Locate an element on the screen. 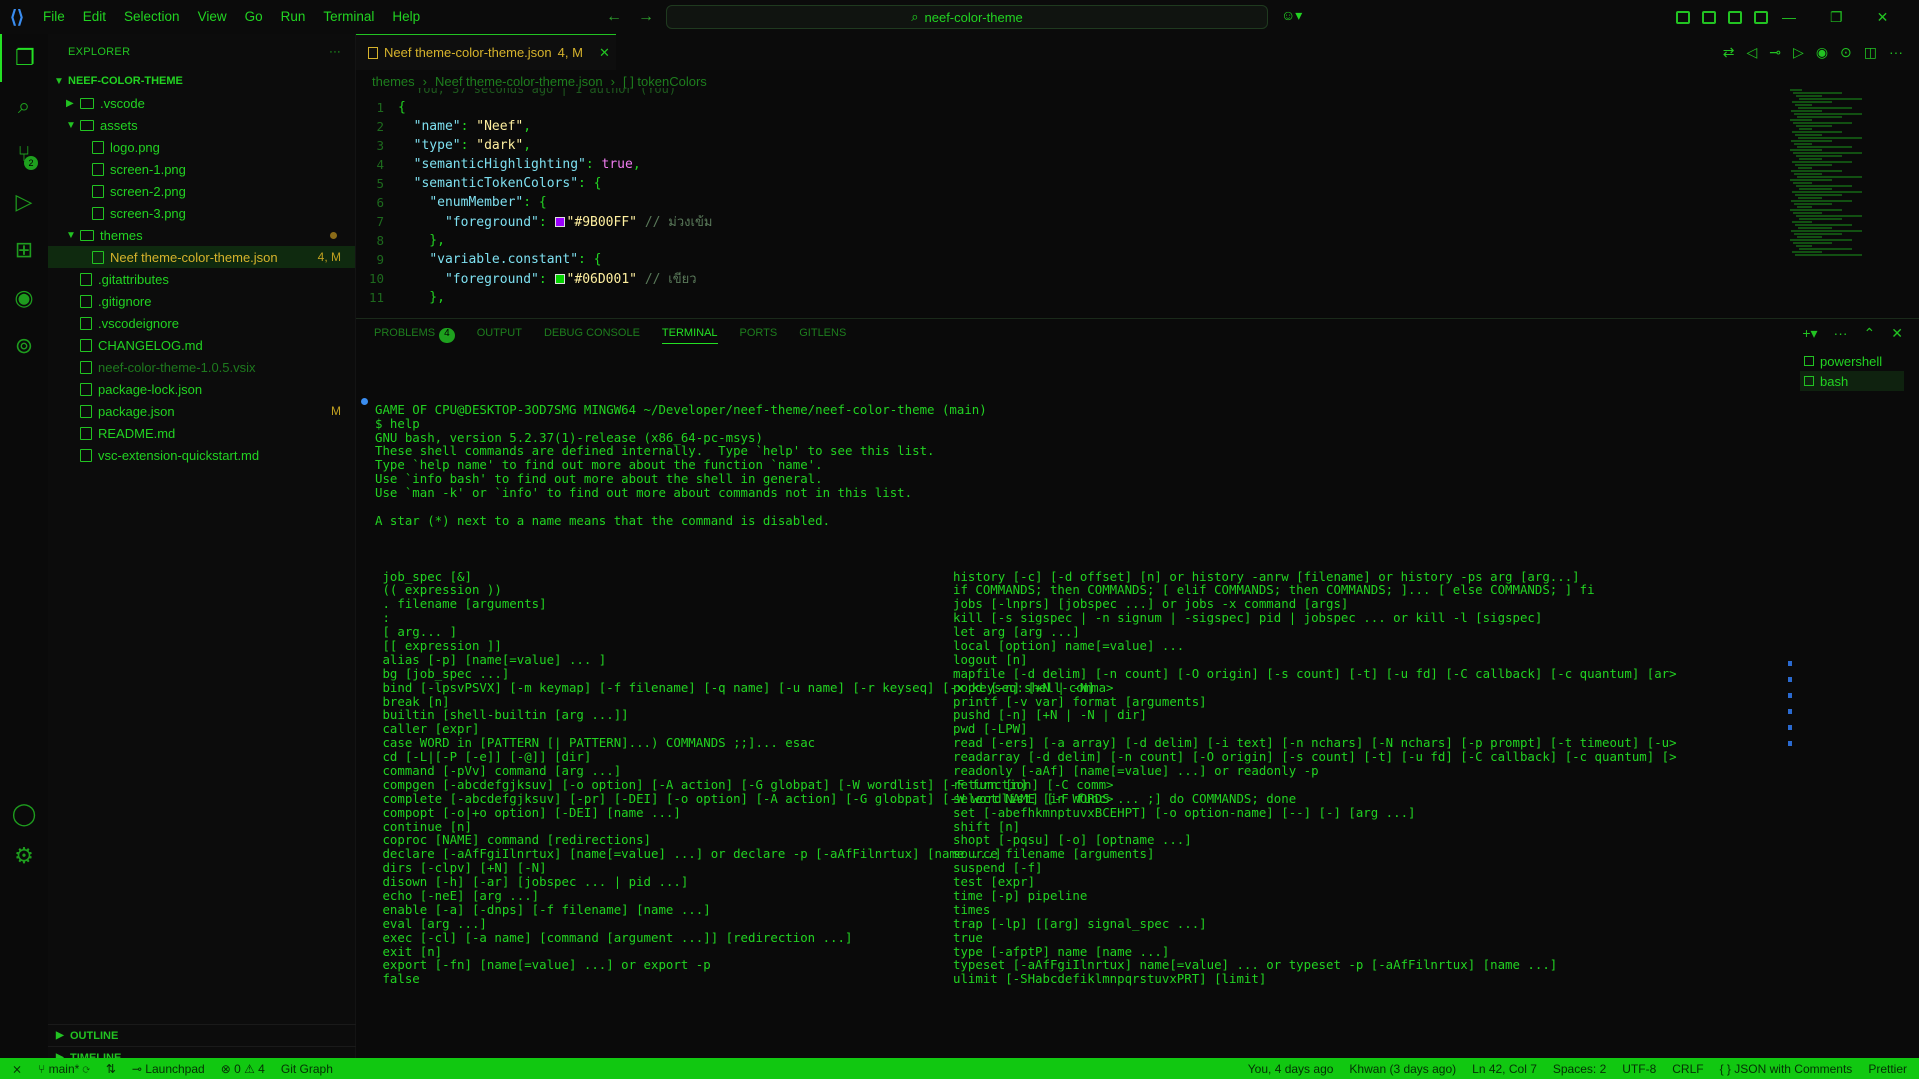 The width and height of the screenshot is (1919, 1079). git-history-forward-icon: ▷ is located at coordinates (1798, 52).